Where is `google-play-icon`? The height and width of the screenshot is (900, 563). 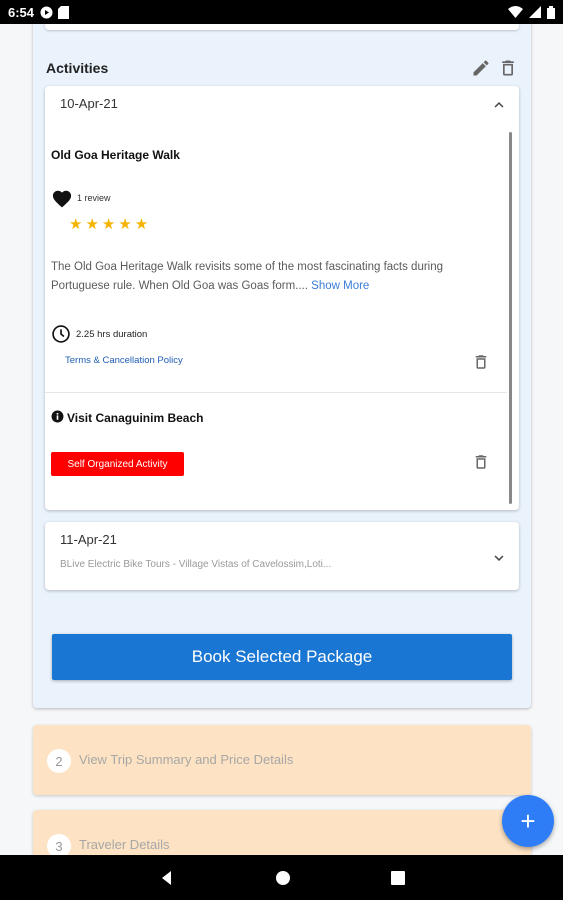
google-play-icon is located at coordinates (46, 12).